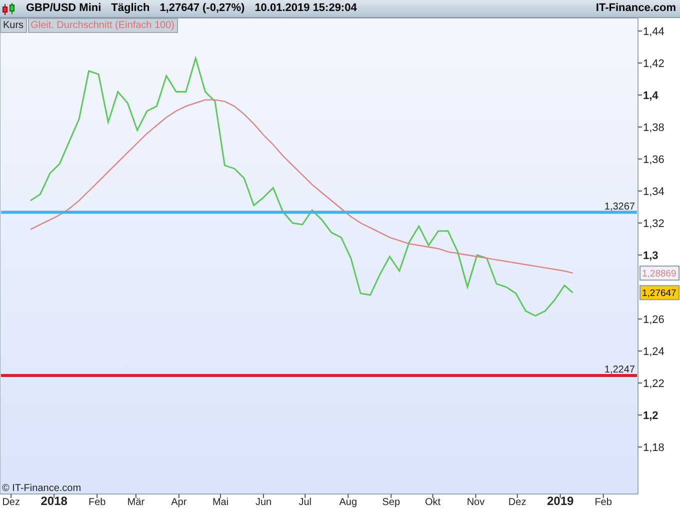 The image size is (680, 510). Describe the element at coordinates (659, 274) in the screenshot. I see `price-tag-label: 1,28869` at that location.